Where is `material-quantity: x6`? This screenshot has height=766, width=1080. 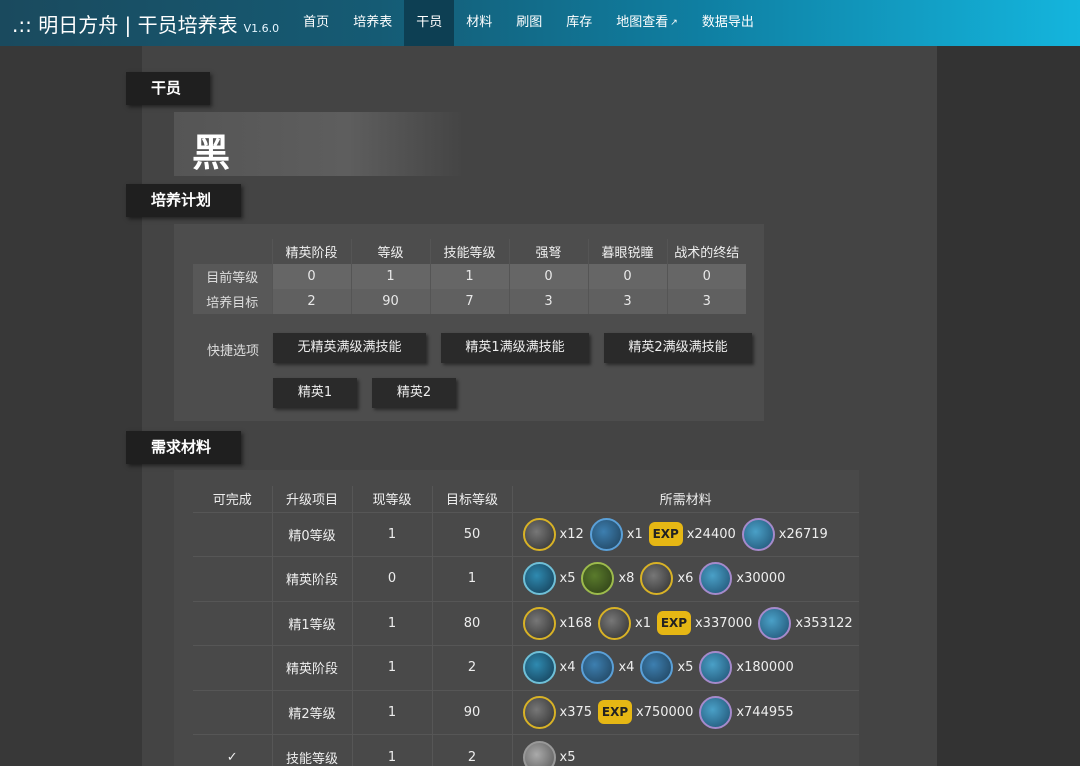 material-quantity: x6 is located at coordinates (685, 579).